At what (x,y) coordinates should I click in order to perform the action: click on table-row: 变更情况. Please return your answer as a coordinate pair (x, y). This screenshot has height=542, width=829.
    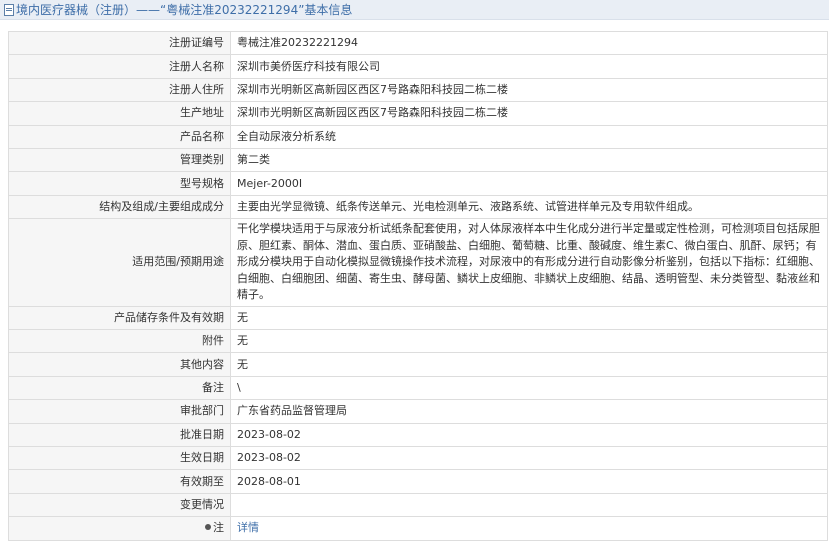
    Looking at the image, I should click on (418, 505).